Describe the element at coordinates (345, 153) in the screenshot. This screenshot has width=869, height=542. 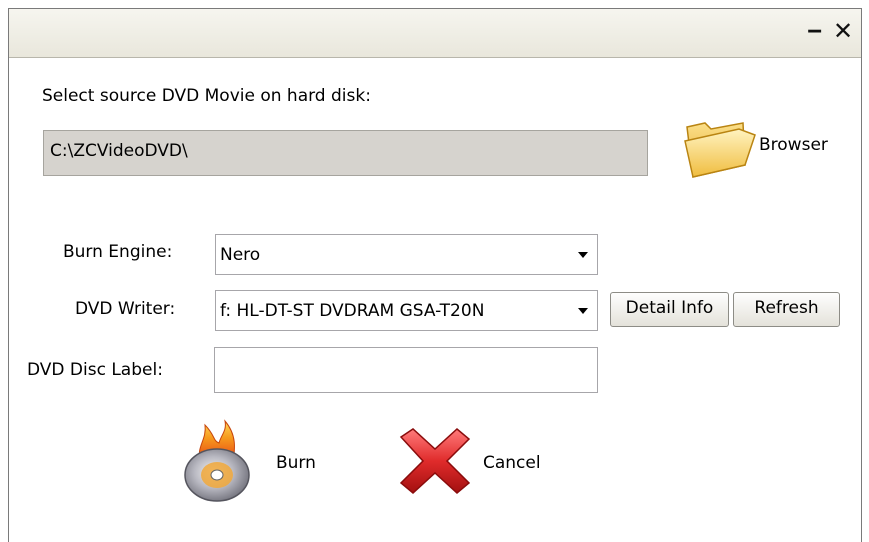
I see `source-path-field: C:\ZCVideoDVD\` at that location.